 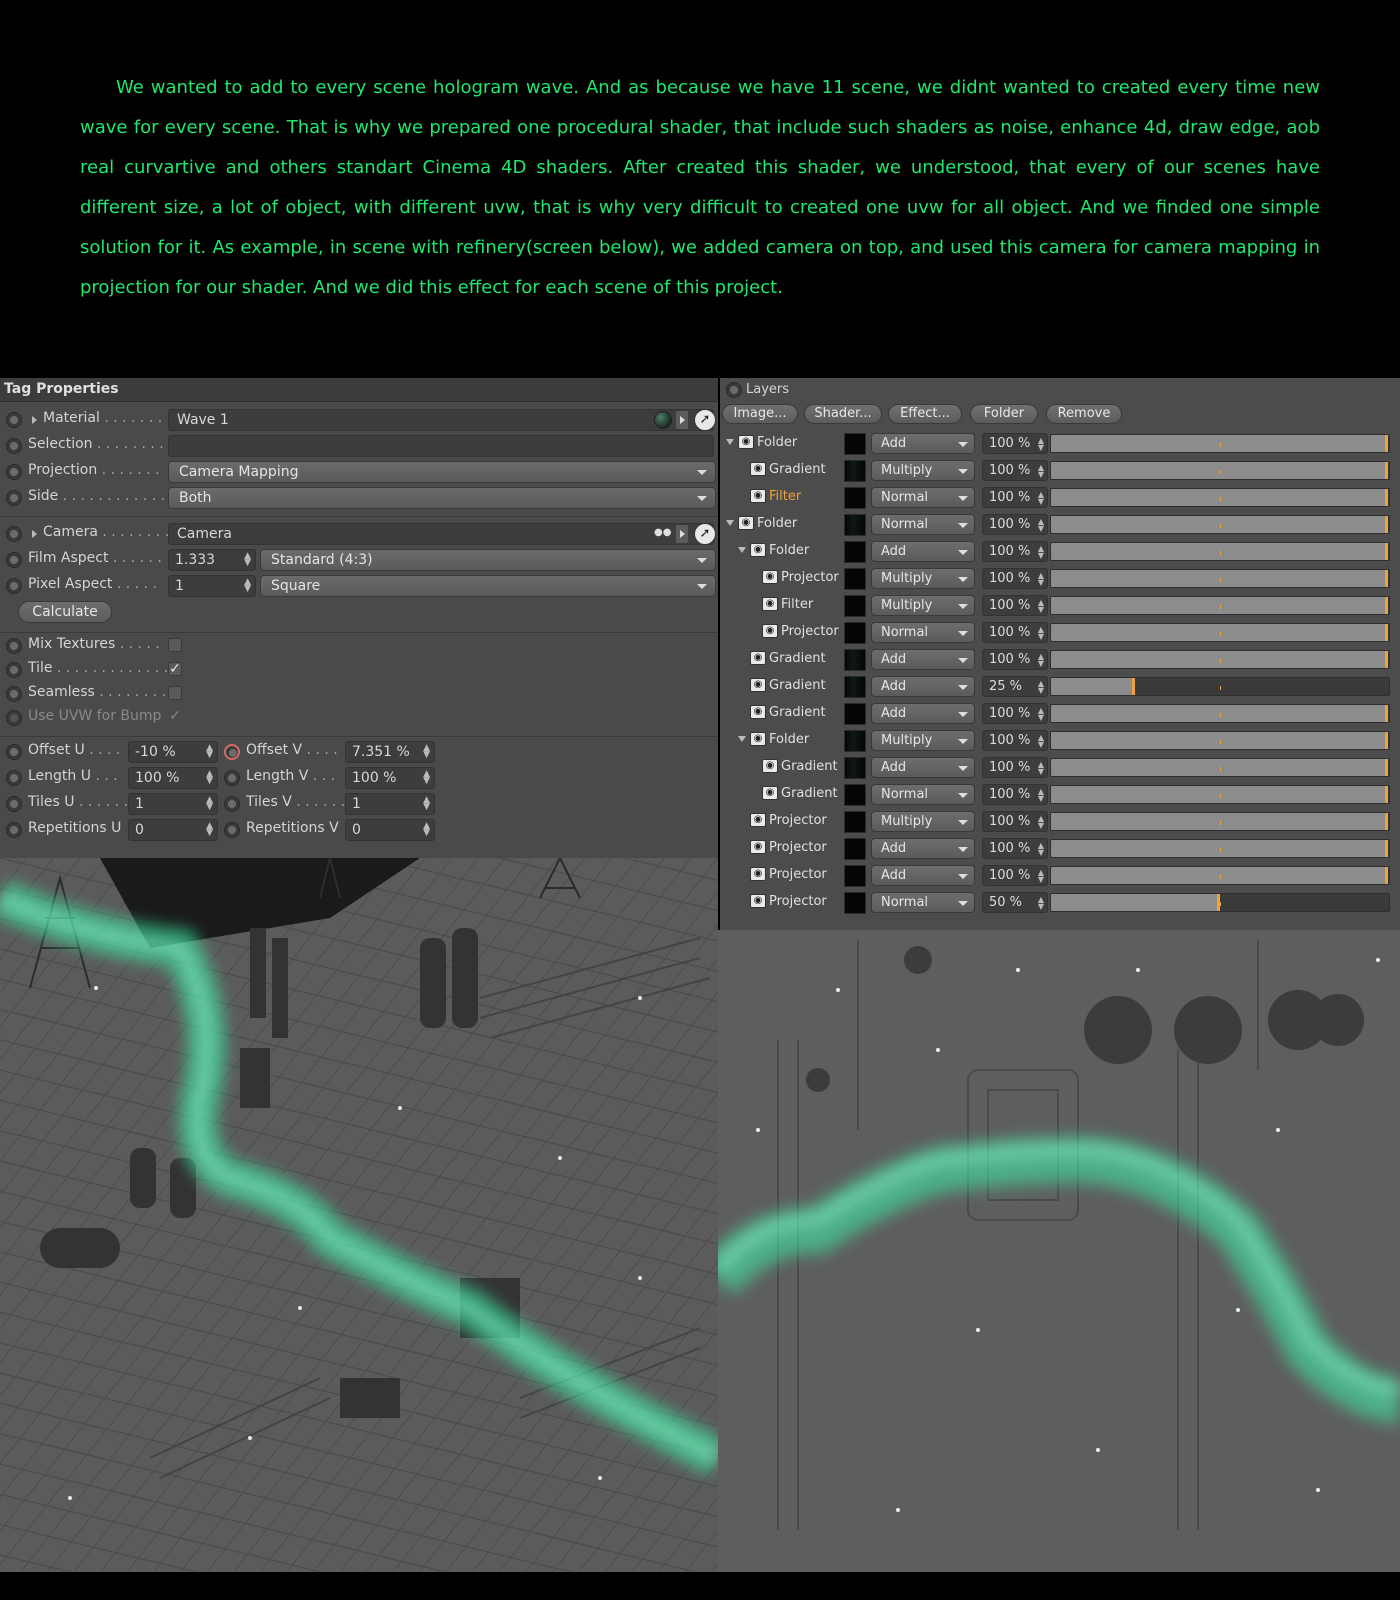 What do you see at coordinates (14, 804) in the screenshot?
I see `tiles-u-animation-radio-icon` at bounding box center [14, 804].